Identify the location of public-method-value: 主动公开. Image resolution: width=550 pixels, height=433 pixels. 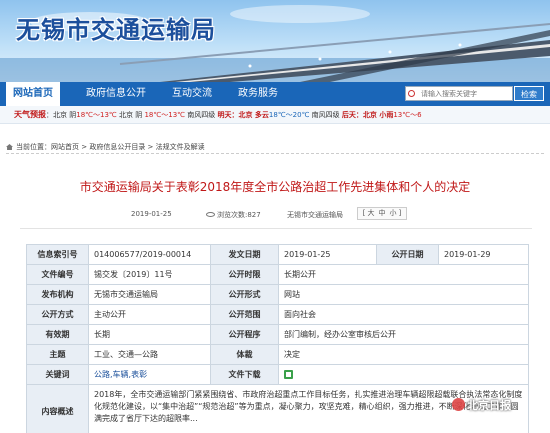
(149, 314).